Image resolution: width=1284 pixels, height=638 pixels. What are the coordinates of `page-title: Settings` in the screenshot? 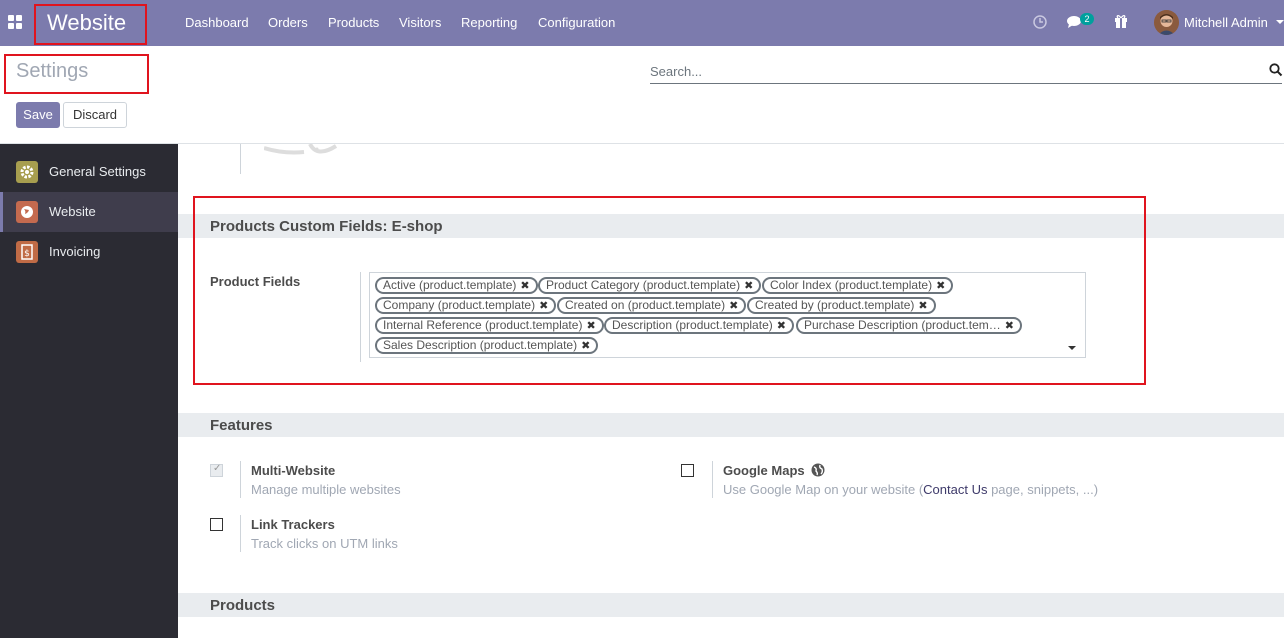 It's located at (52, 71).